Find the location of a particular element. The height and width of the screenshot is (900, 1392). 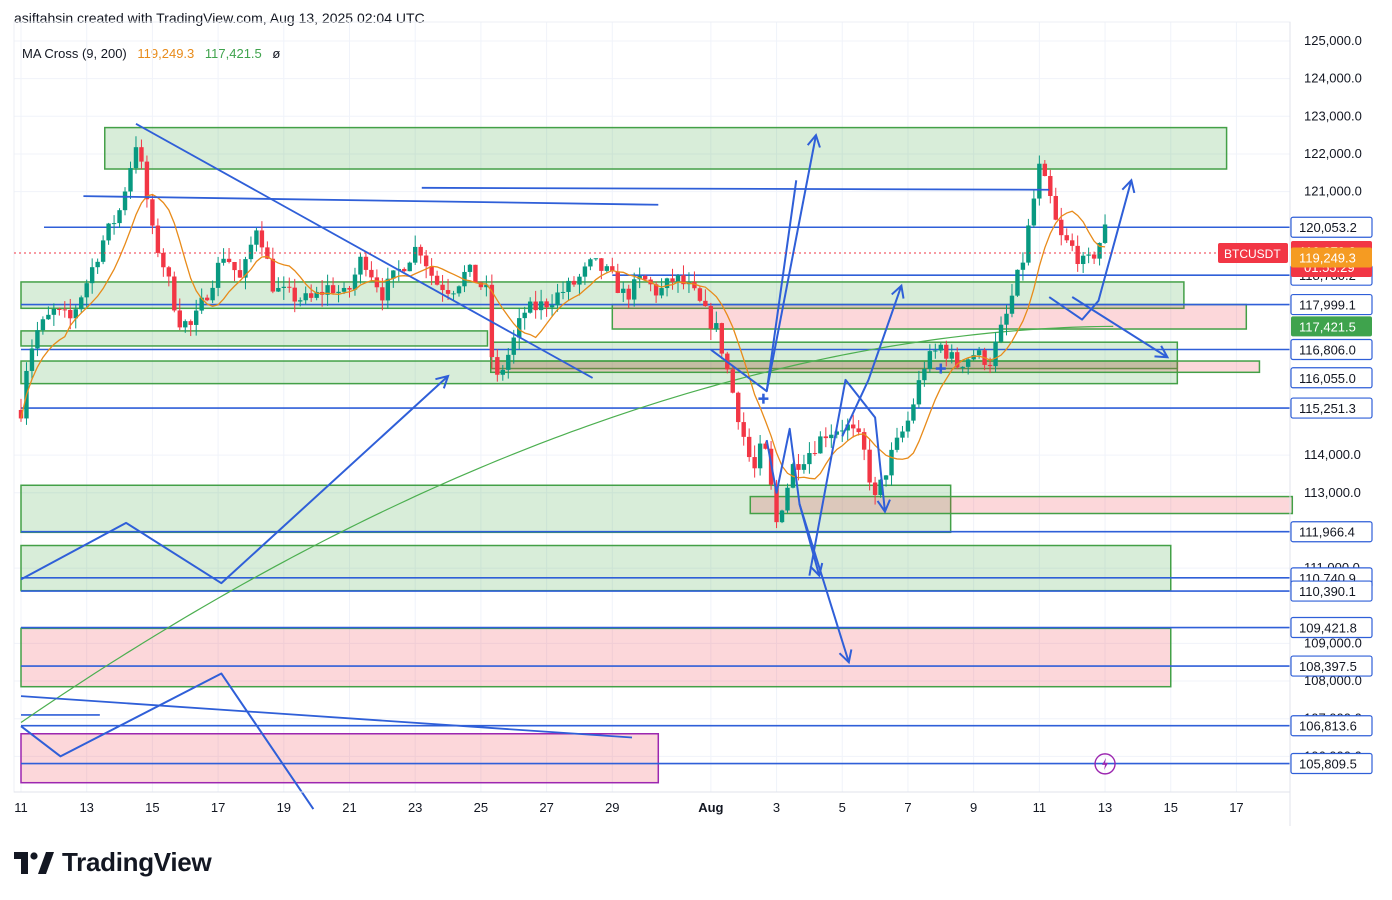

tradingview-brand: TradingView is located at coordinates (113, 862).